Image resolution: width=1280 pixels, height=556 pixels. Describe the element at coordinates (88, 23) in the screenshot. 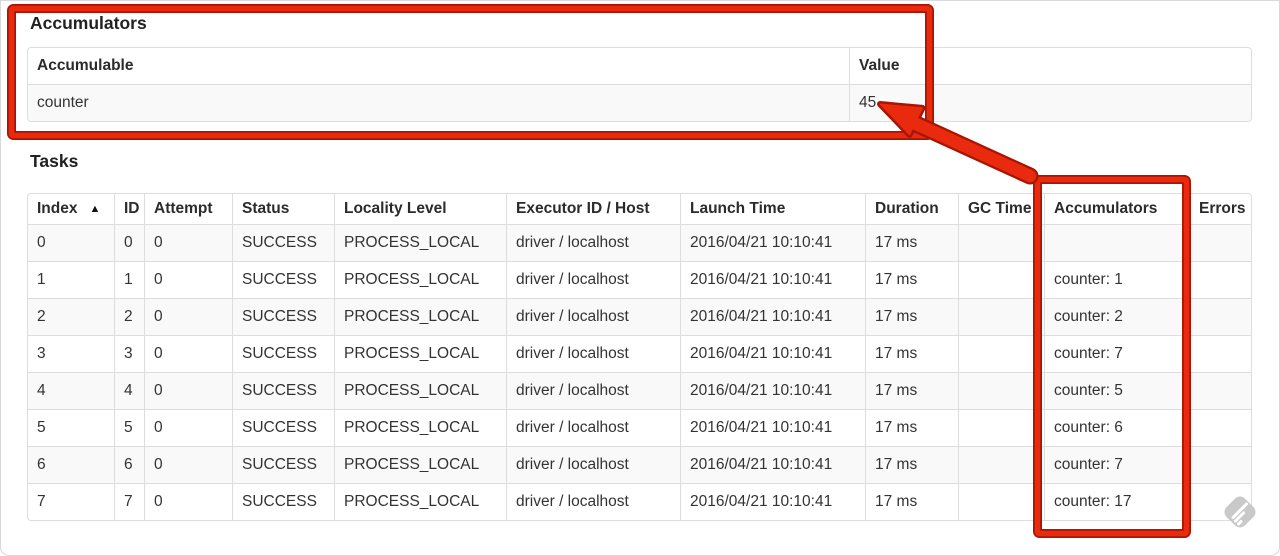

I see `accumulators-section-title: Accumulators` at that location.